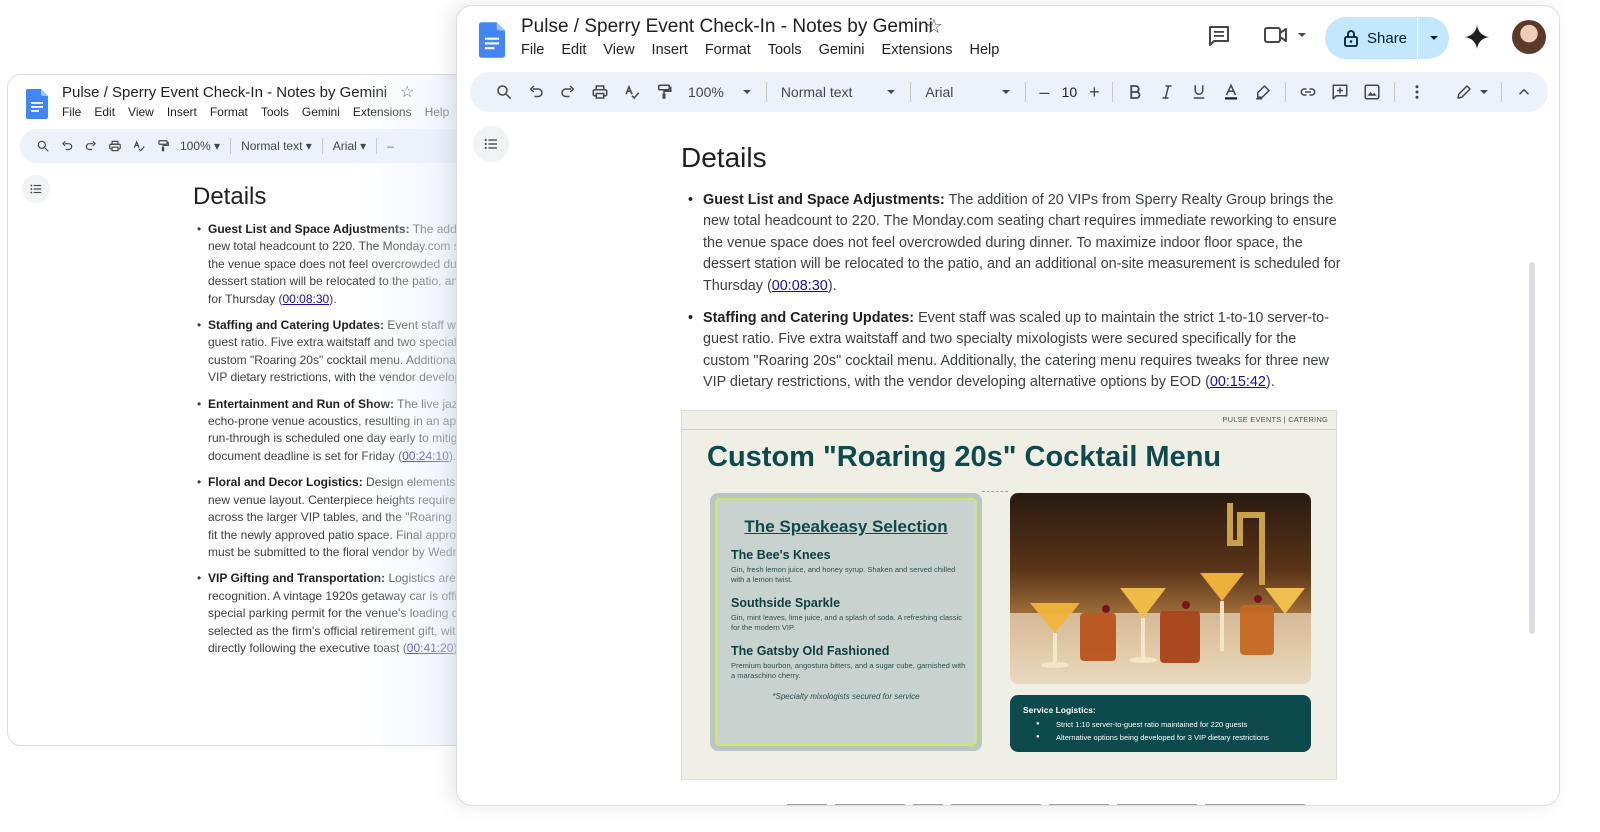 This screenshot has width=1600, height=832. Describe the element at coordinates (968, 92) in the screenshot. I see `font-select: Arial` at that location.